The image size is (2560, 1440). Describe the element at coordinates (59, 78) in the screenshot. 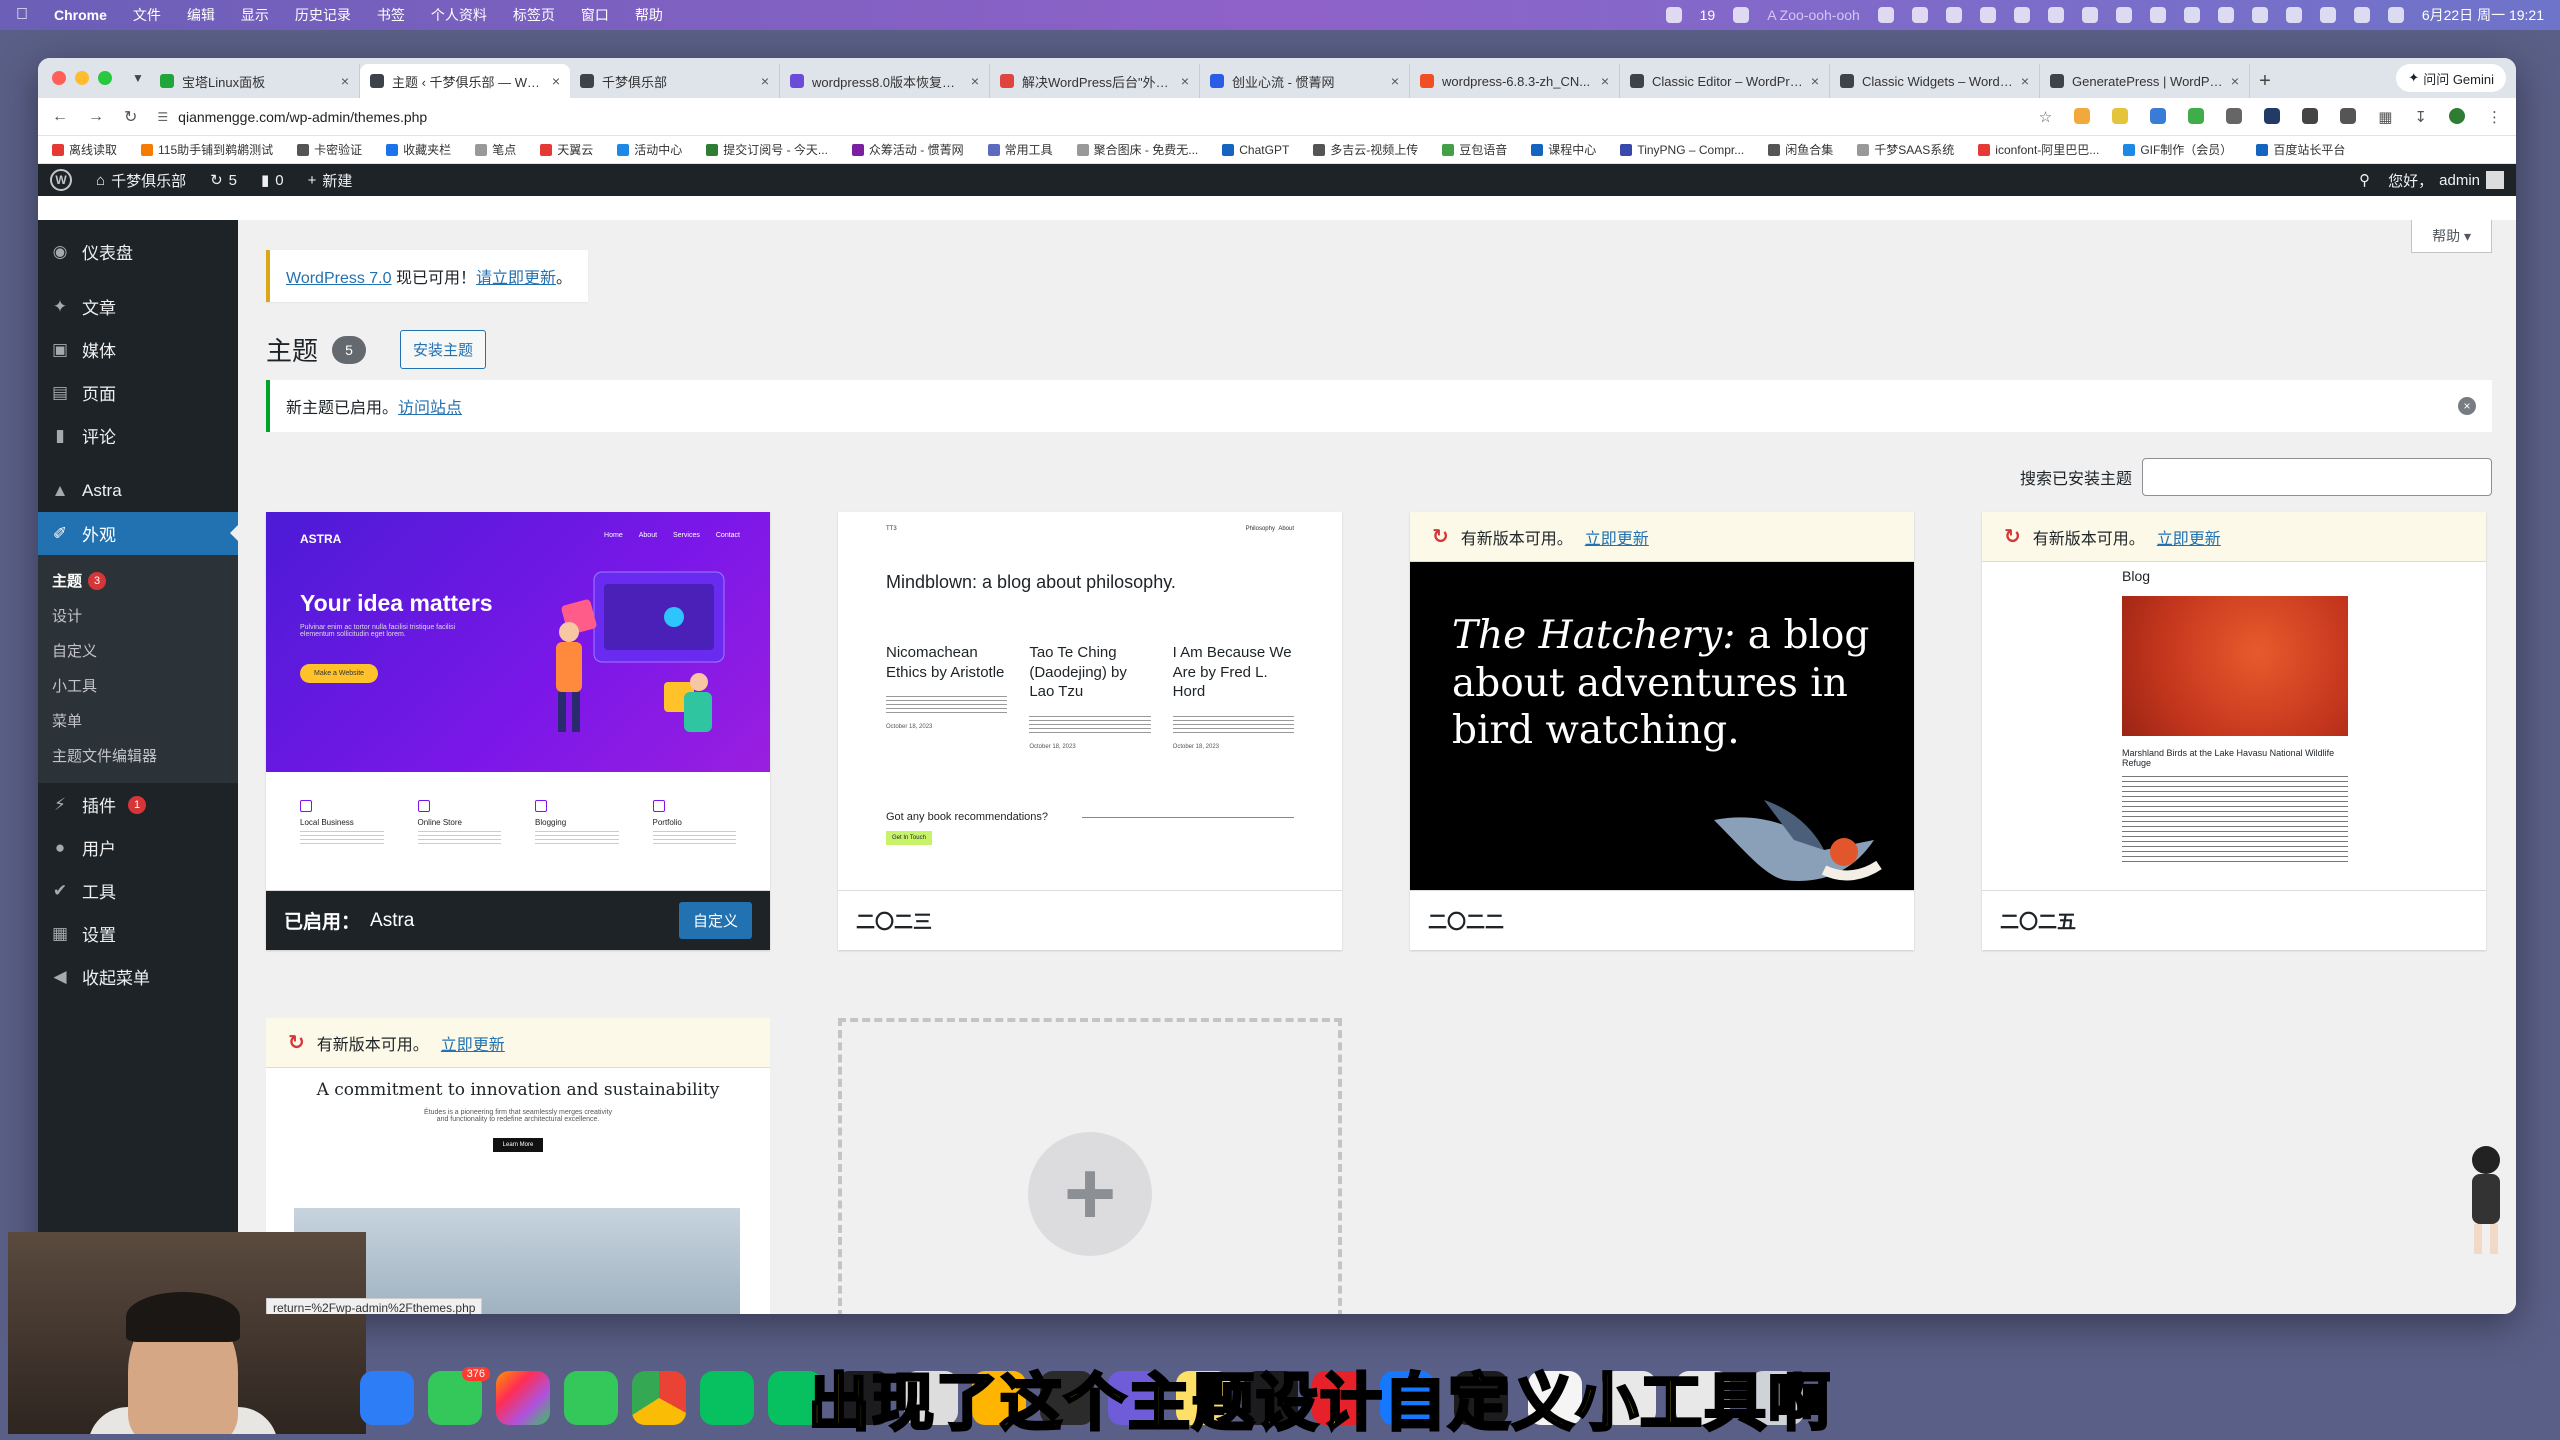

I see `close-window-button` at that location.